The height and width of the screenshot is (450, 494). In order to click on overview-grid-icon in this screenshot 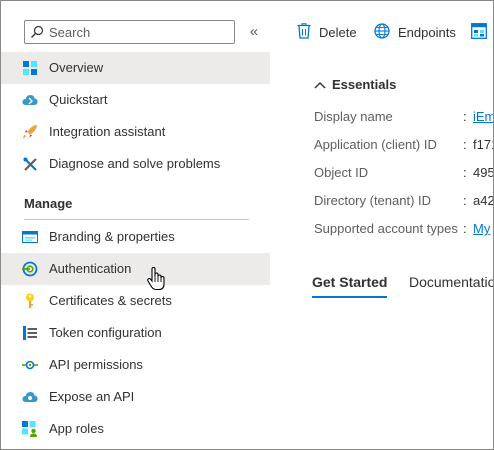, I will do `click(30, 68)`.